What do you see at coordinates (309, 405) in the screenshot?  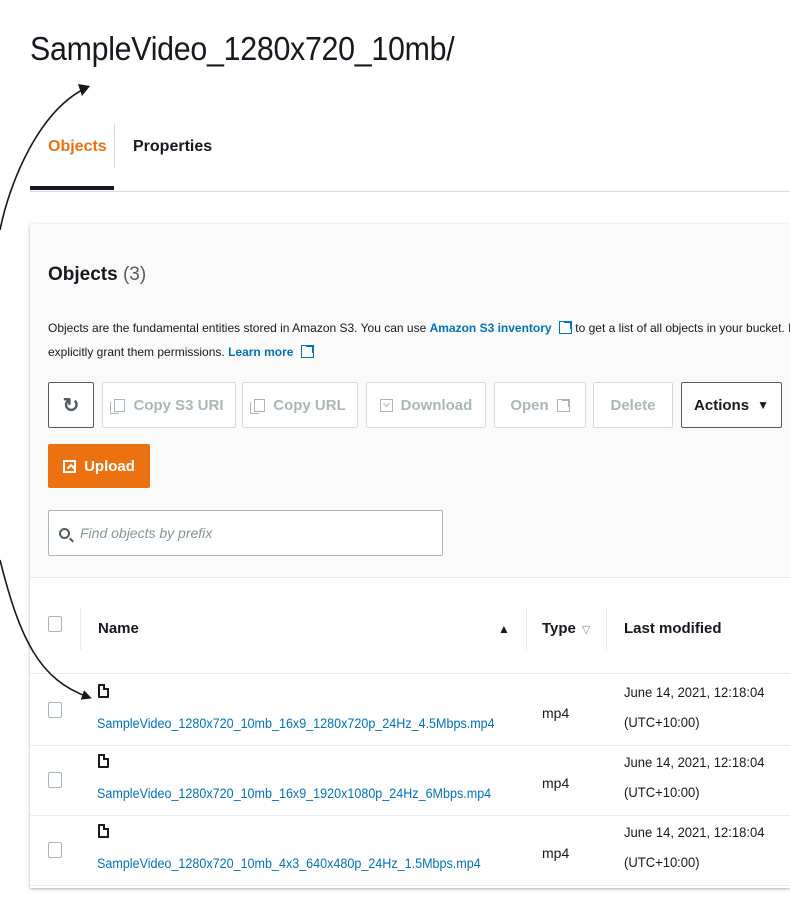 I see `copy-url-label: Copy URL` at bounding box center [309, 405].